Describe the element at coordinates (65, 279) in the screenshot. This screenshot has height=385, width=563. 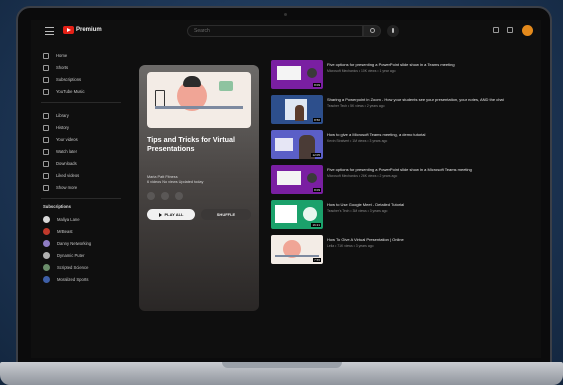
I see `subscription-item: Moralized Sports` at that location.